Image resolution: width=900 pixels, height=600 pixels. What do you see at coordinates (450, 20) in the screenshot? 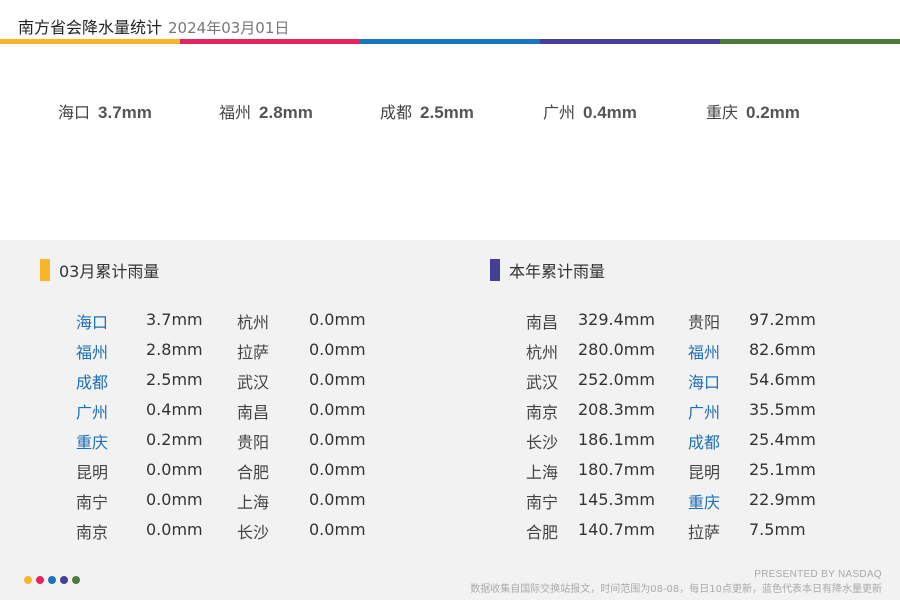
I see `header: 南方省会降水量统计 2024年03月01日` at bounding box center [450, 20].